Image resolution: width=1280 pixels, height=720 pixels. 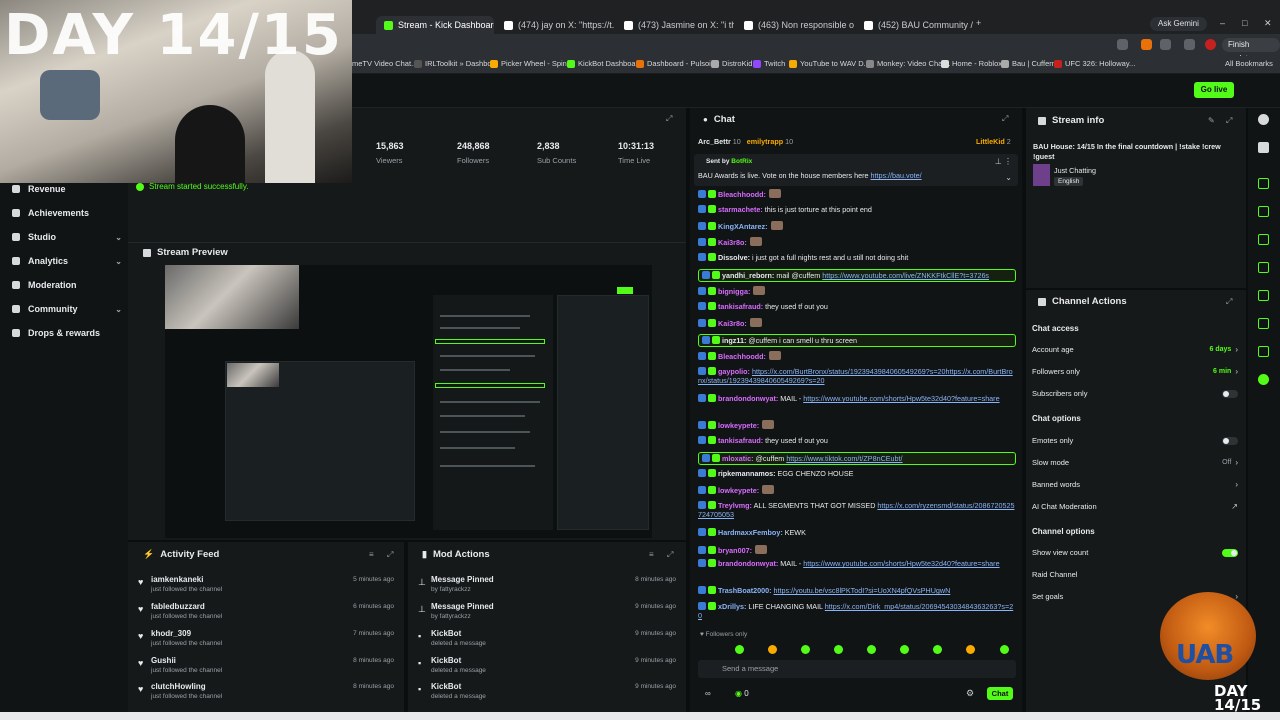 What do you see at coordinates (743, 226) in the screenshot?
I see `chat-username: KingXAntarez:` at bounding box center [743, 226].